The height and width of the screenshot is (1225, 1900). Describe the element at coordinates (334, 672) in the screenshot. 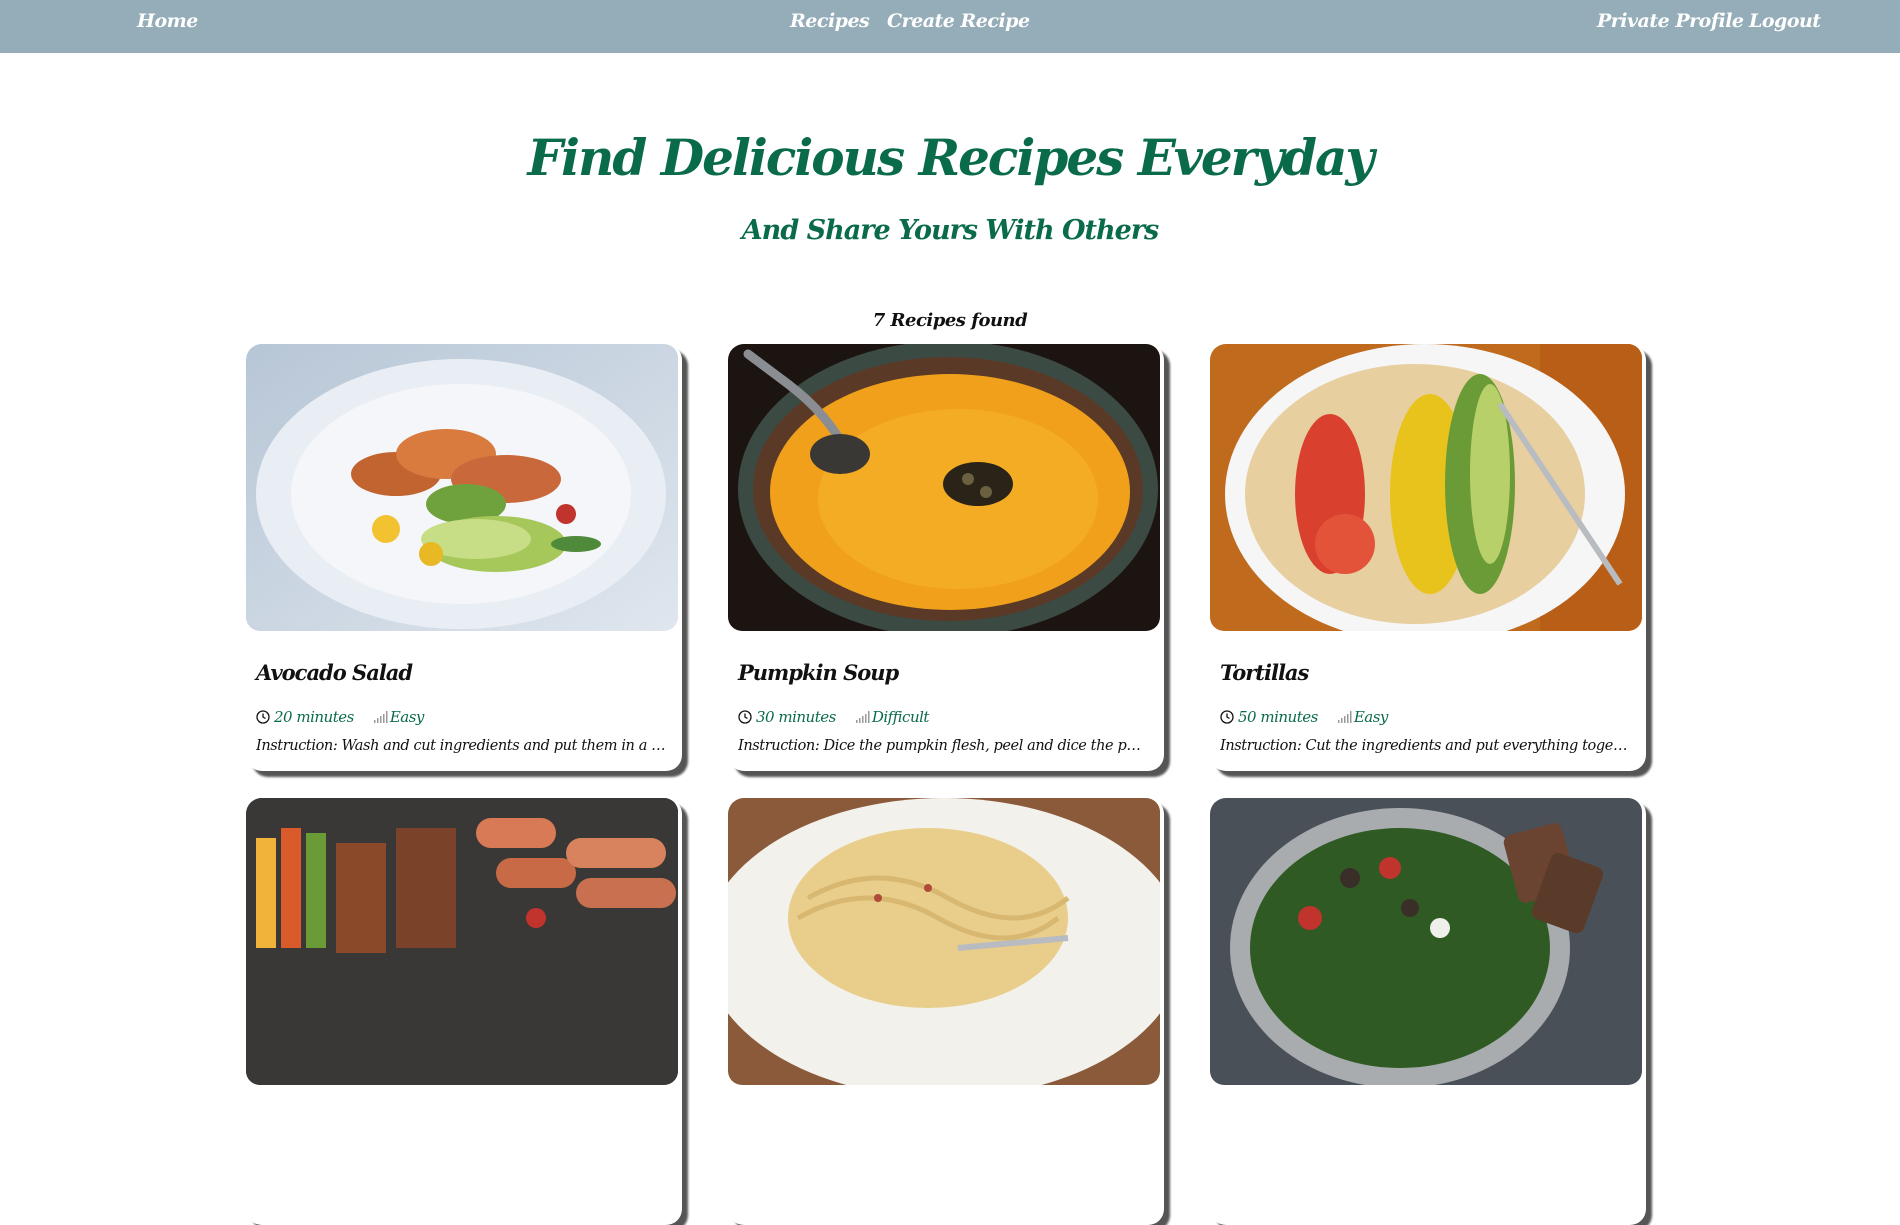

I see `recipe-title: Avocado Salad` at that location.